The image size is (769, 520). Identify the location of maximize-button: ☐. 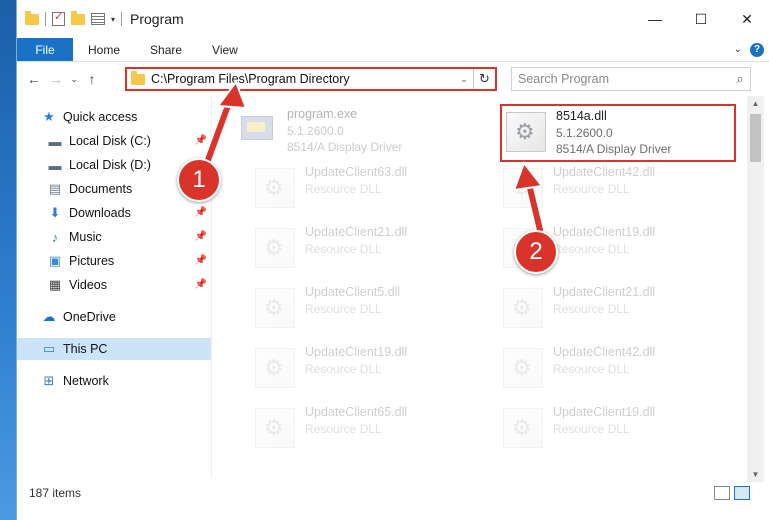
(701, 19).